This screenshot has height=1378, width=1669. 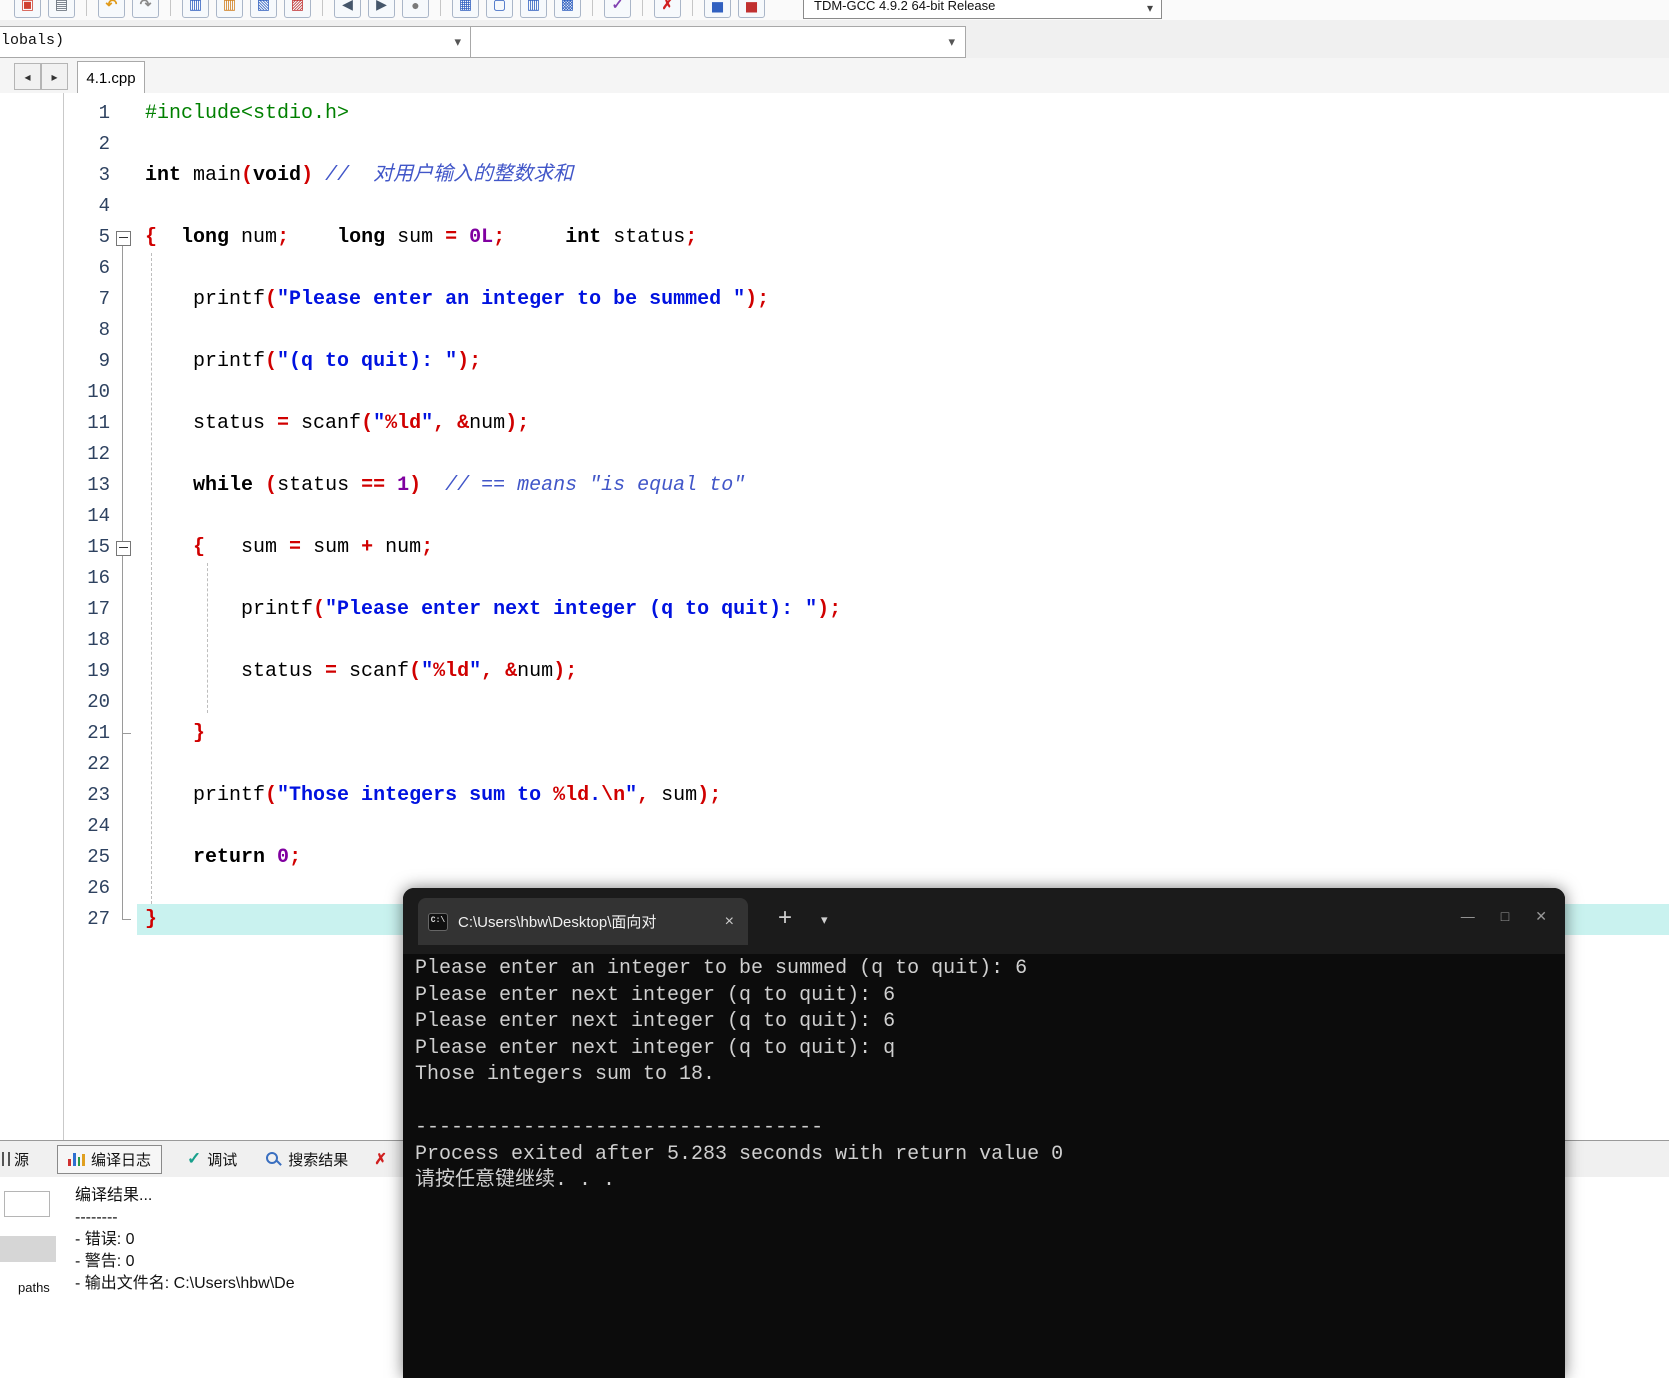 What do you see at coordinates (263, 9) in the screenshot?
I see `goto-icon` at bounding box center [263, 9].